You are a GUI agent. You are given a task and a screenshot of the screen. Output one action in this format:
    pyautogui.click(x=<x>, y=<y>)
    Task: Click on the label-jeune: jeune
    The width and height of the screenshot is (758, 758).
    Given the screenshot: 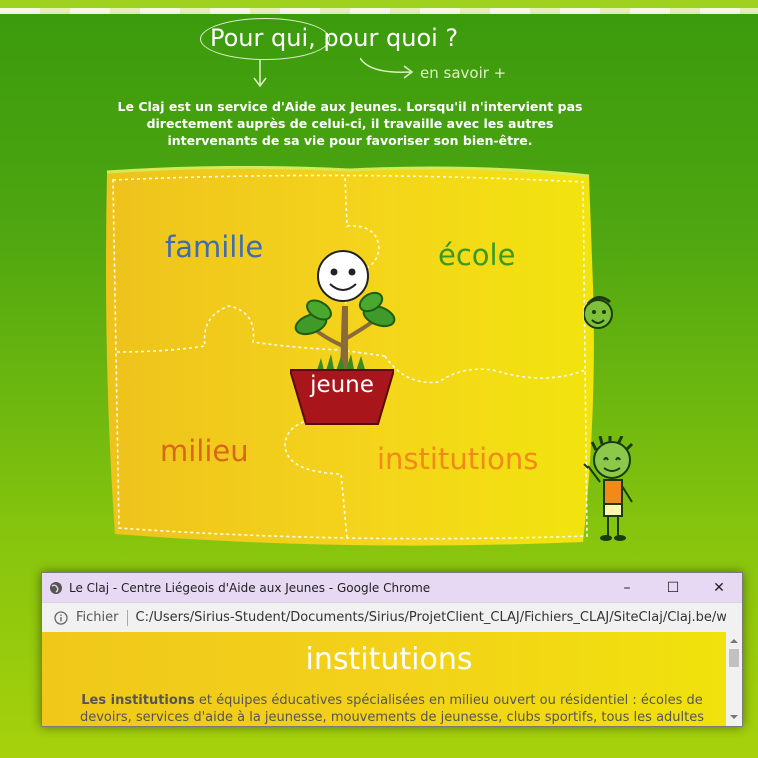 What is the action you would take?
    pyautogui.click(x=342, y=385)
    